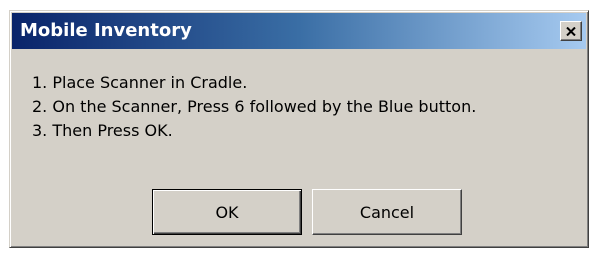  What do you see at coordinates (102, 130) in the screenshot?
I see `instruction-line-3: 3. Then Press OK.` at bounding box center [102, 130].